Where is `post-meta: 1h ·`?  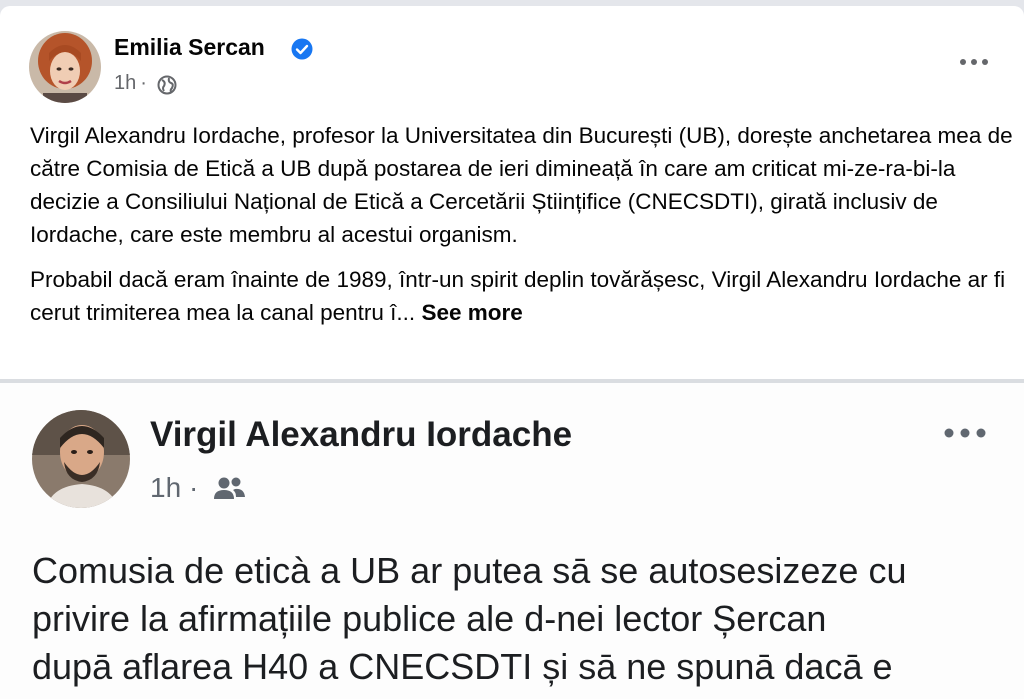
post-meta: 1h · is located at coordinates (132, 83).